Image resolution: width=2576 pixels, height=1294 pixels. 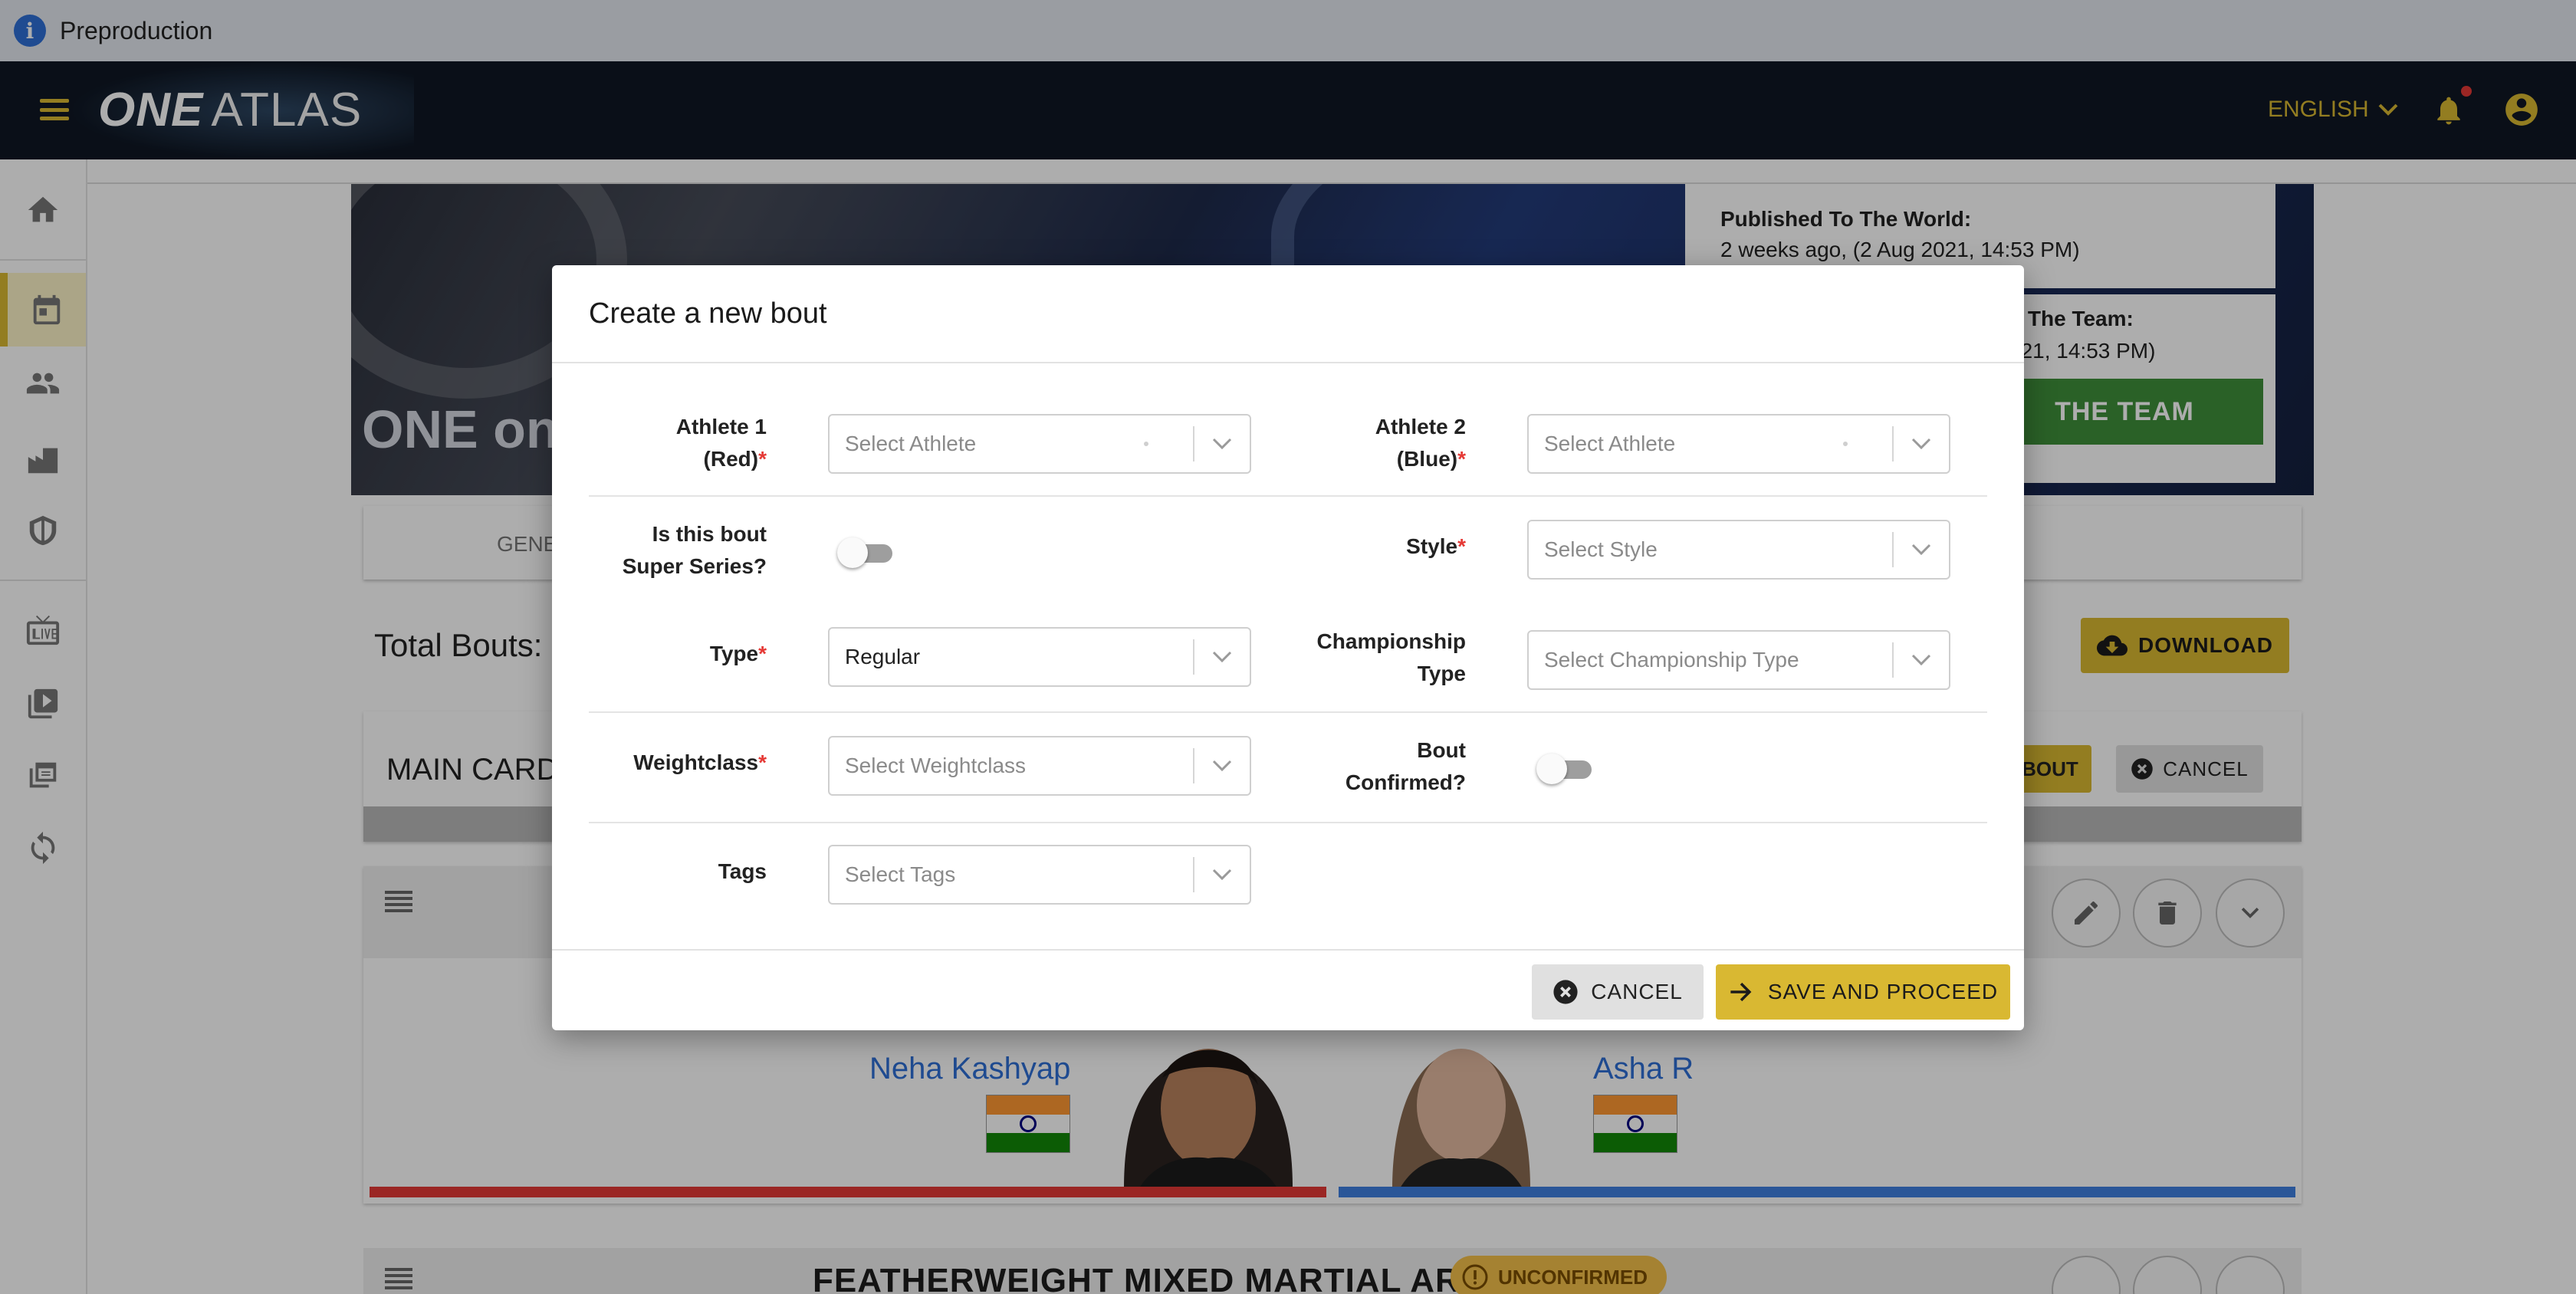 I want to click on athlete1-label-line2: (Red), so click(x=731, y=459).